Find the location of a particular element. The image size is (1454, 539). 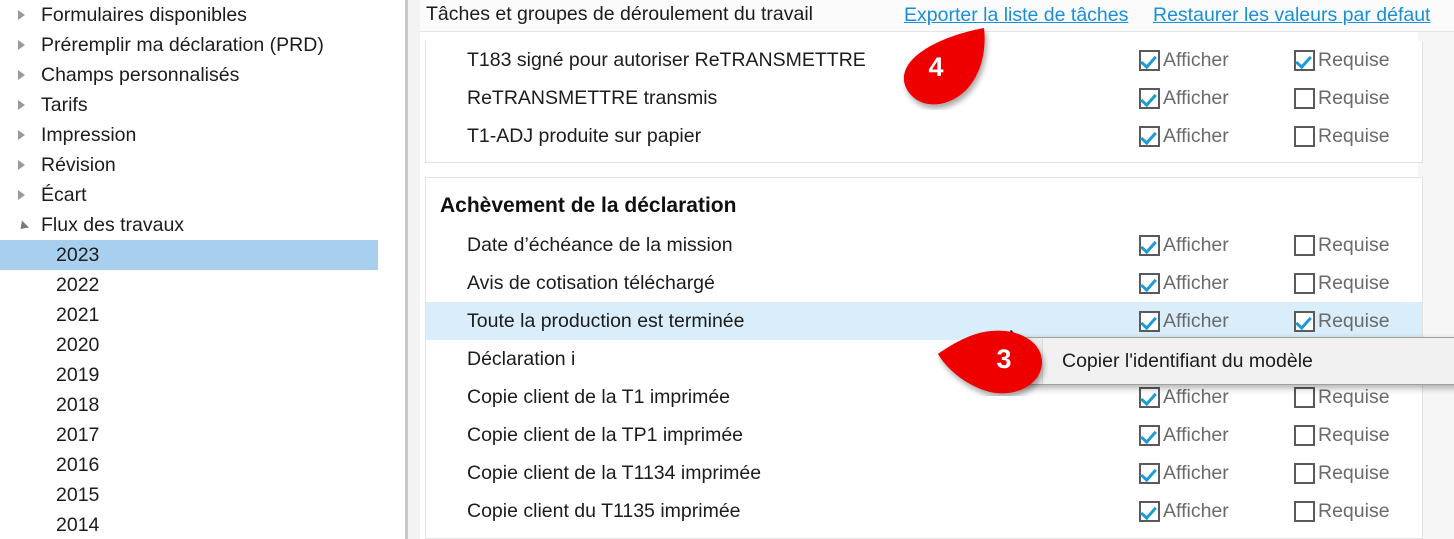

sidebar-item-year-2019: 2019 is located at coordinates (200, 375).